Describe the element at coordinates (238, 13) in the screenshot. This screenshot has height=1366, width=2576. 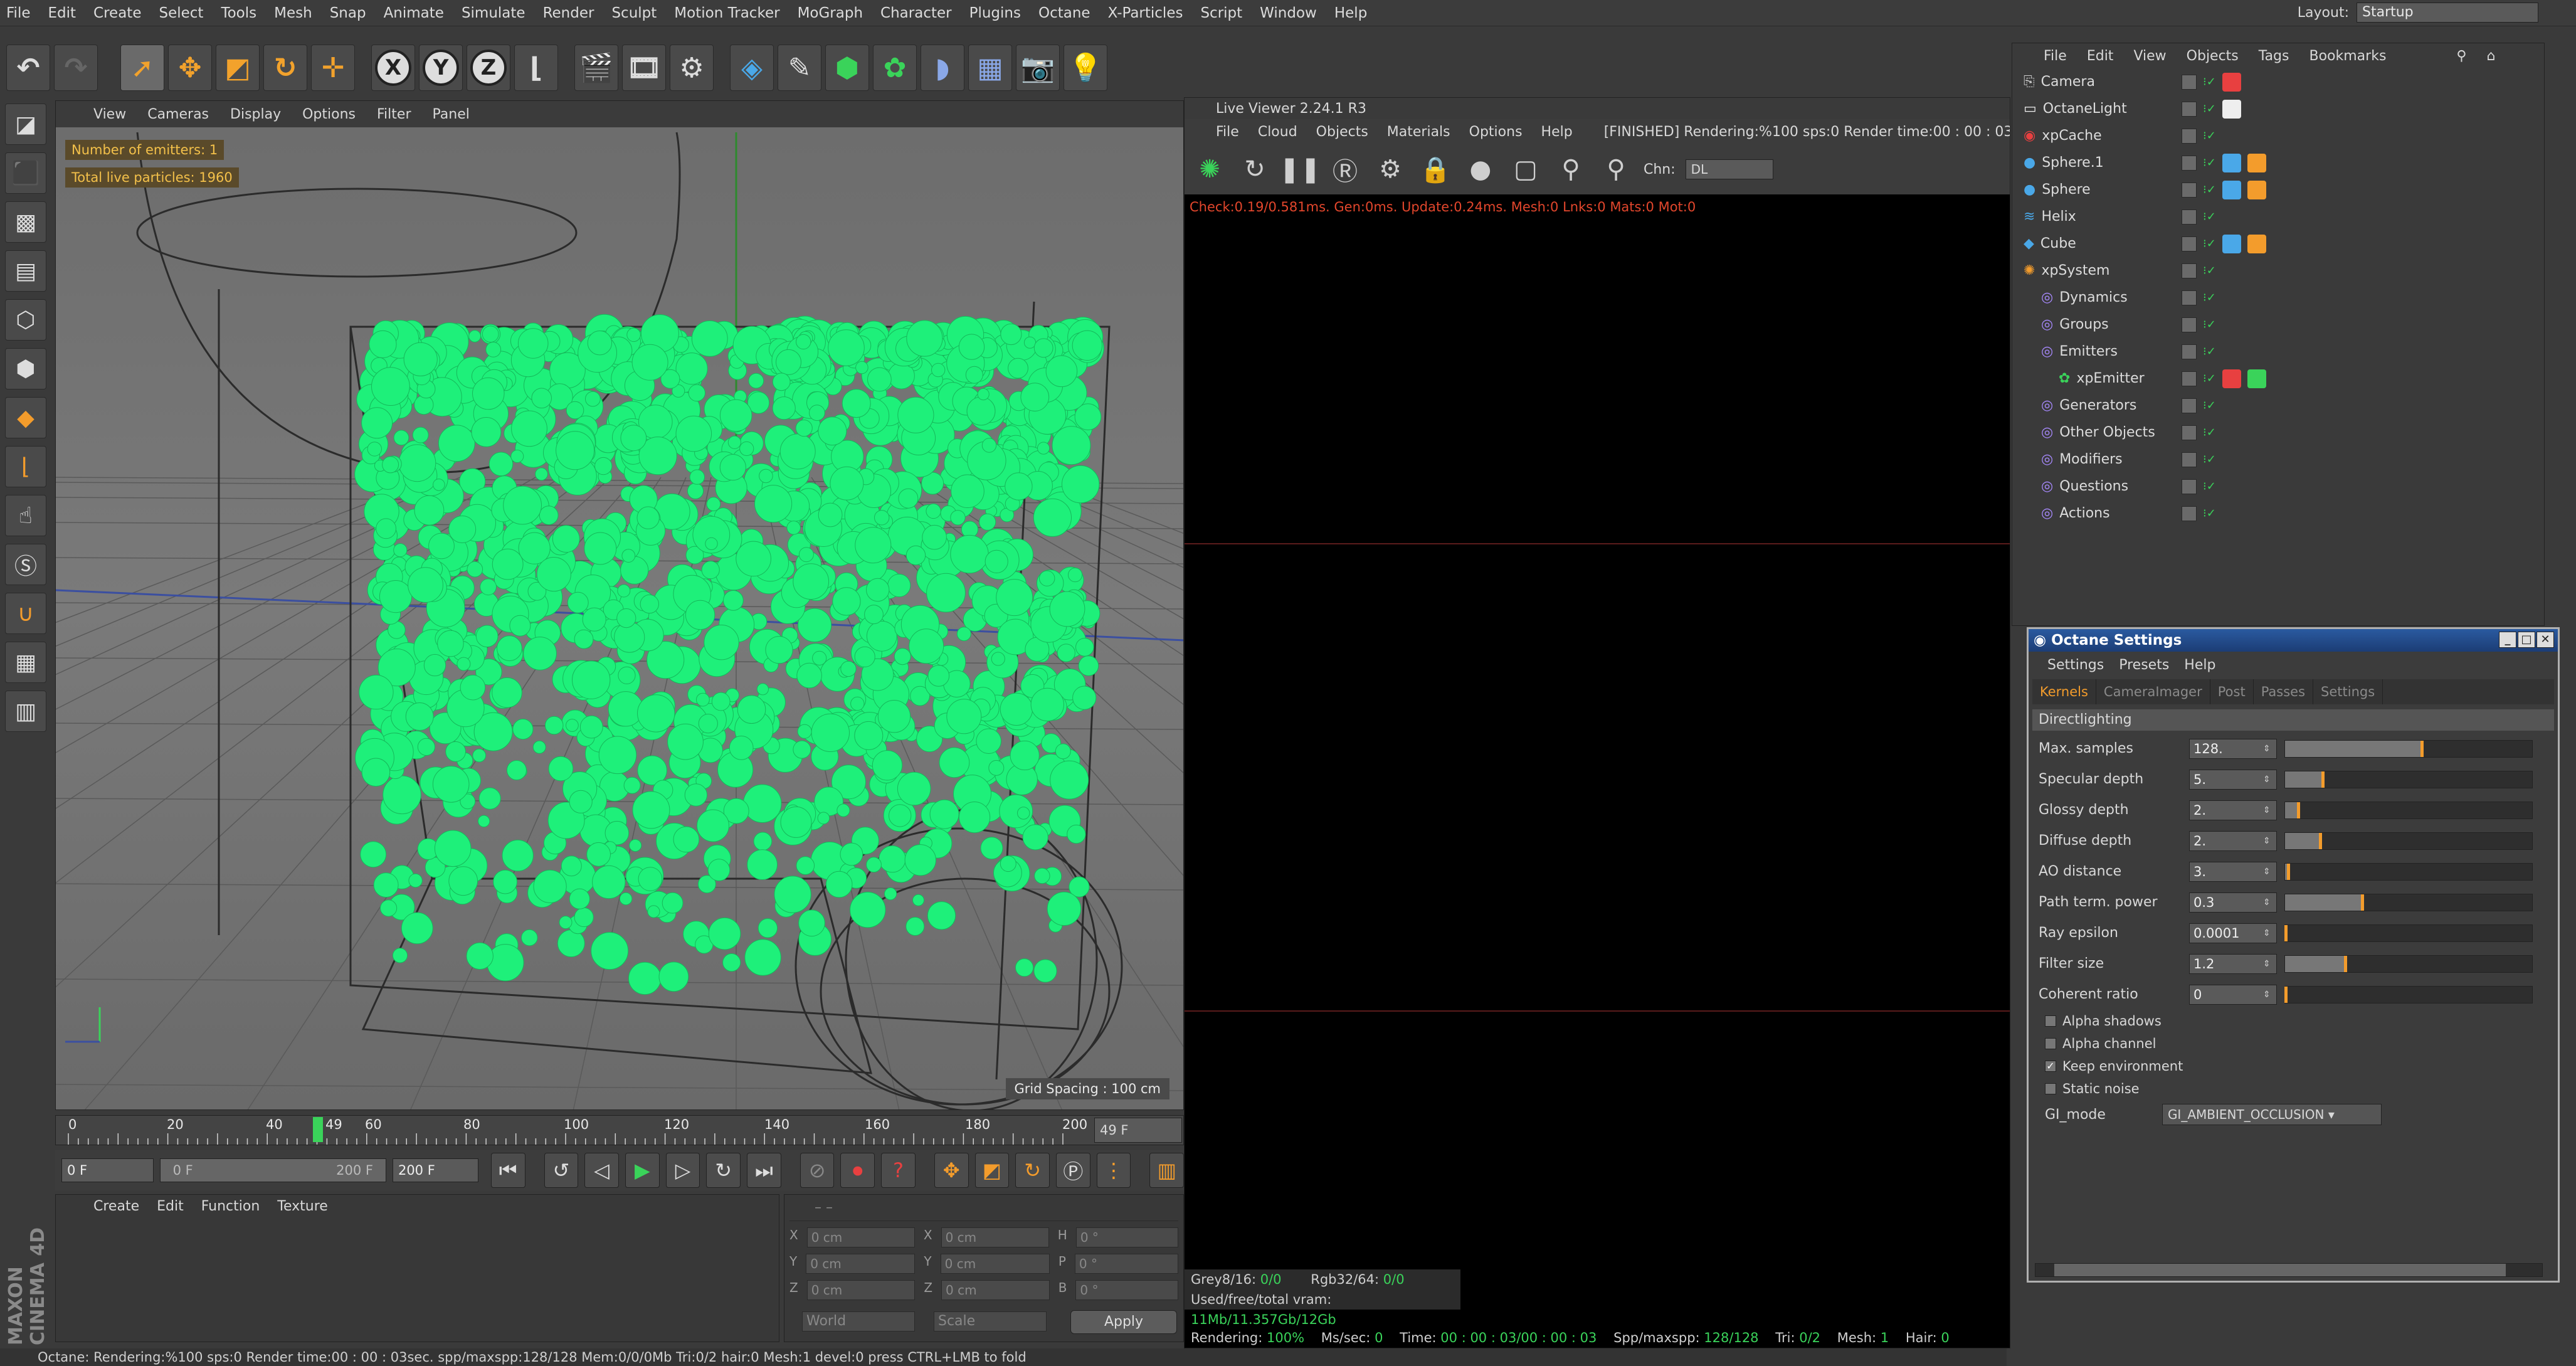
I see `menu-tools: Tools` at that location.